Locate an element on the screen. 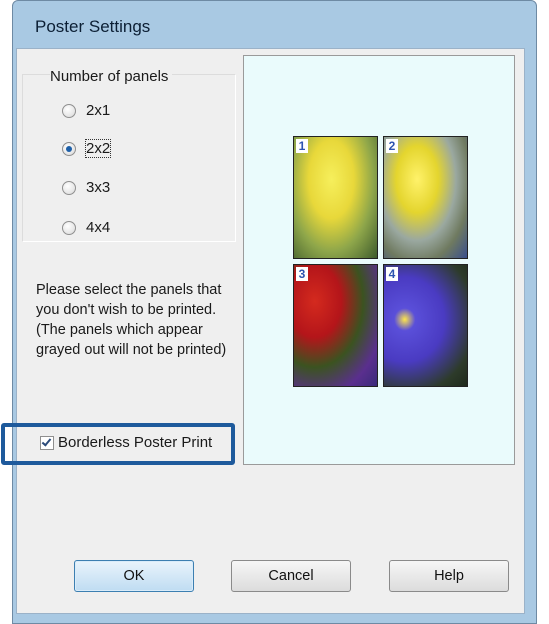 The width and height of the screenshot is (549, 624). radio-label: 3x3 is located at coordinates (98, 187).